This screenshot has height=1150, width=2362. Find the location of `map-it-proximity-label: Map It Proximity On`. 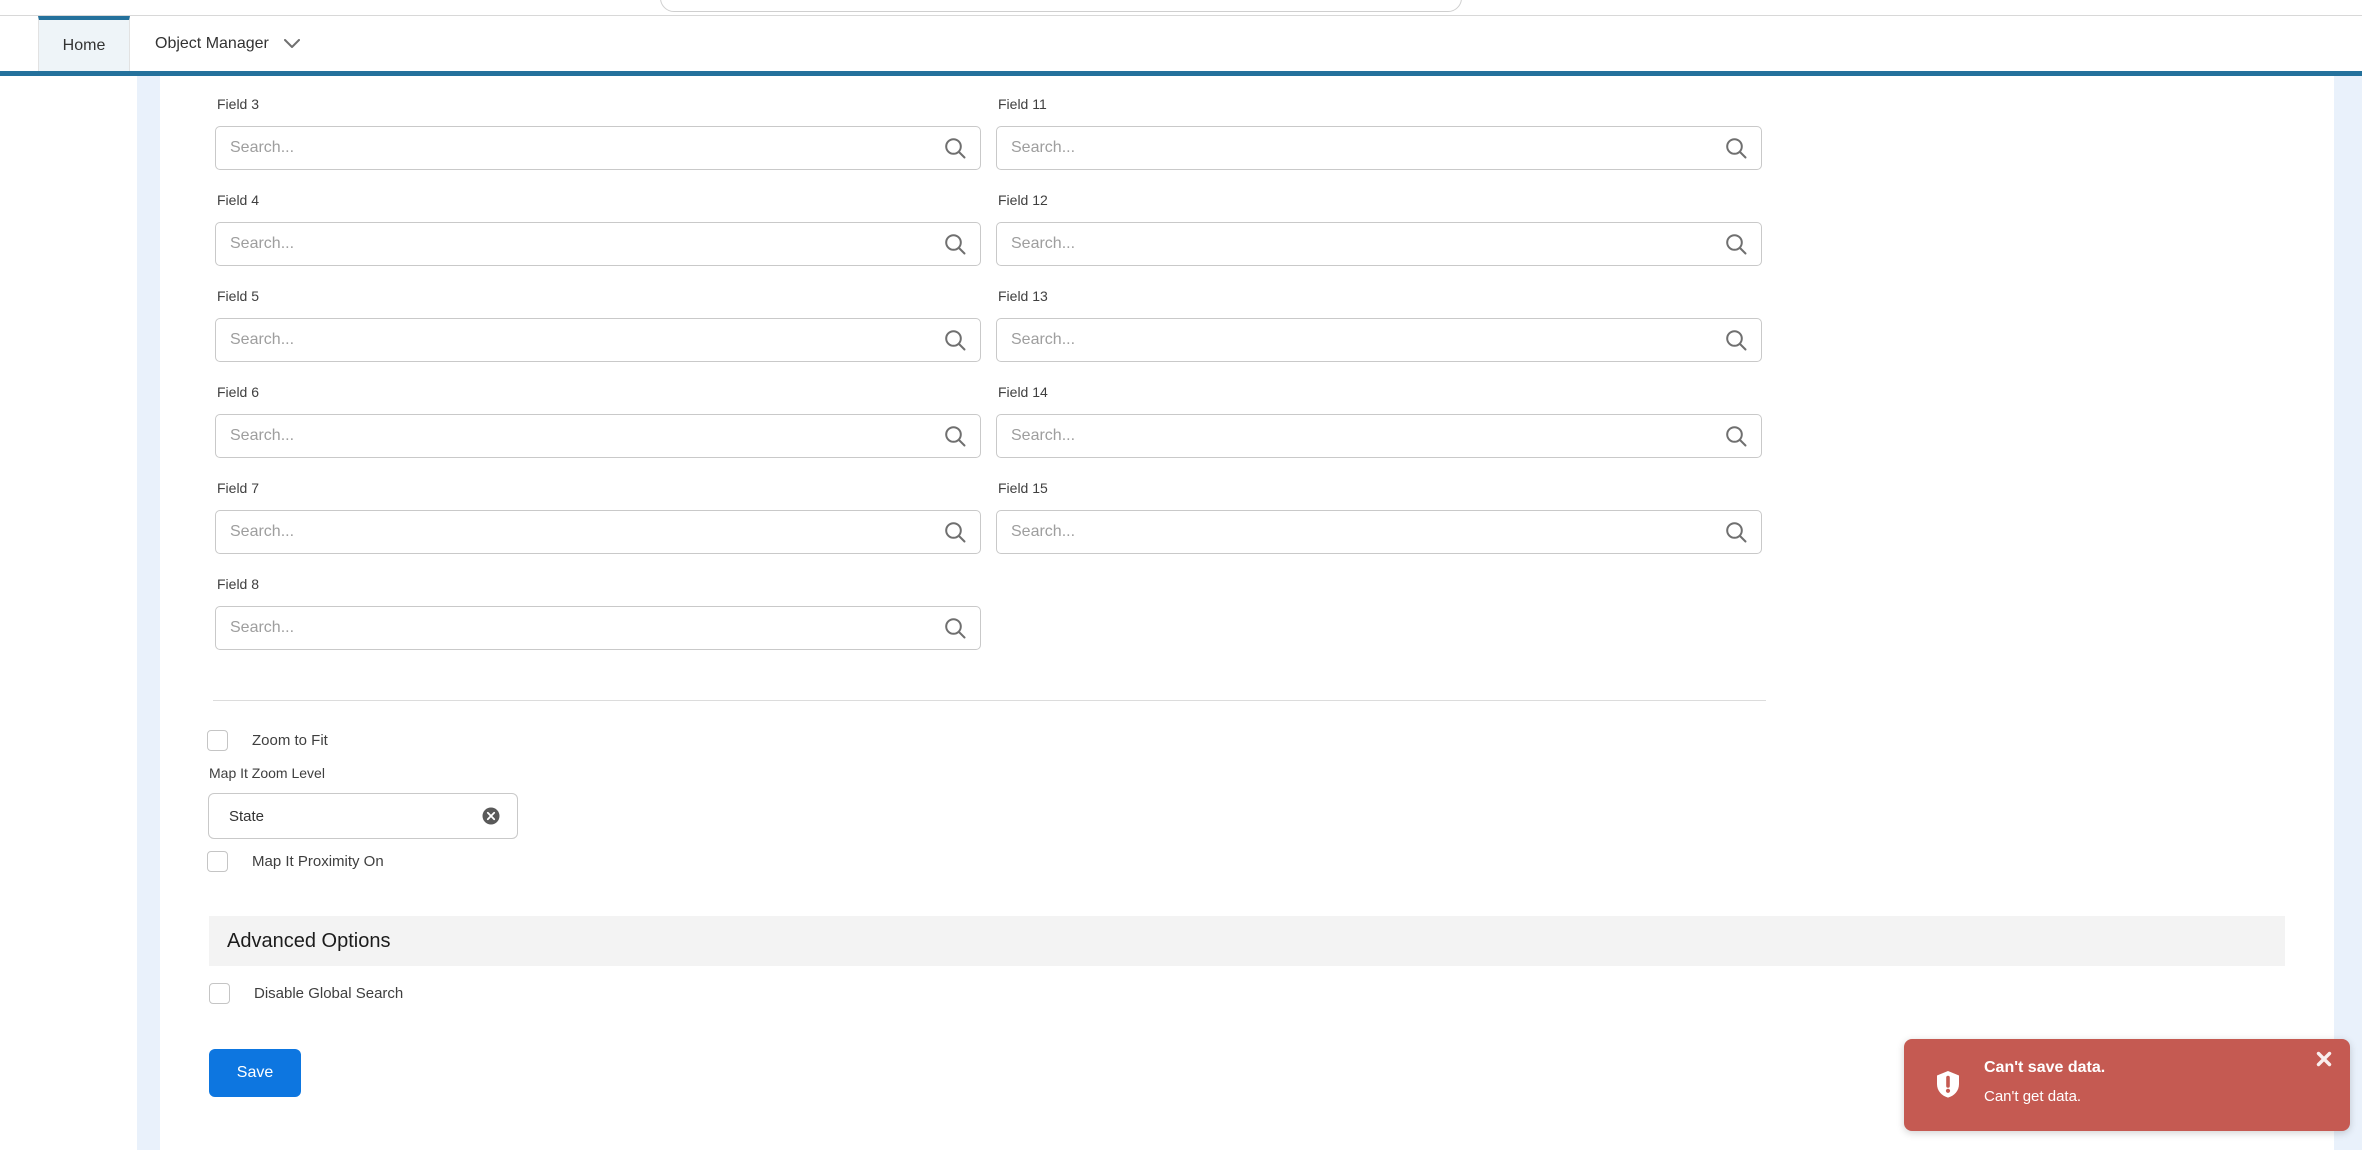

map-it-proximity-label: Map It Proximity On is located at coordinates (318, 861).